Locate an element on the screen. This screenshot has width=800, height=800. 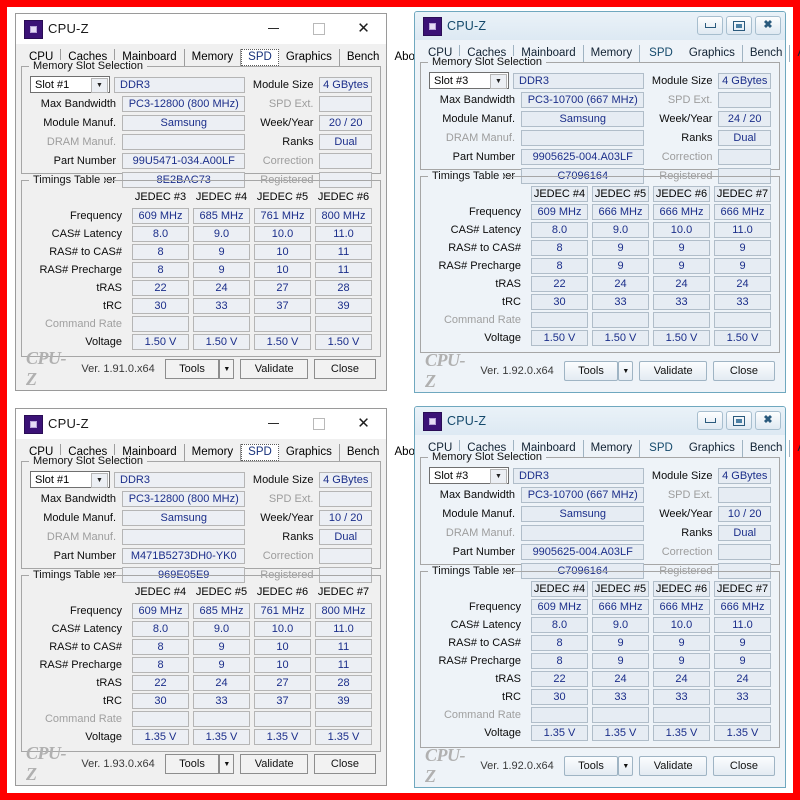
field-row: Part Number 9905625-004.A03LF is located at coordinates (537, 156).